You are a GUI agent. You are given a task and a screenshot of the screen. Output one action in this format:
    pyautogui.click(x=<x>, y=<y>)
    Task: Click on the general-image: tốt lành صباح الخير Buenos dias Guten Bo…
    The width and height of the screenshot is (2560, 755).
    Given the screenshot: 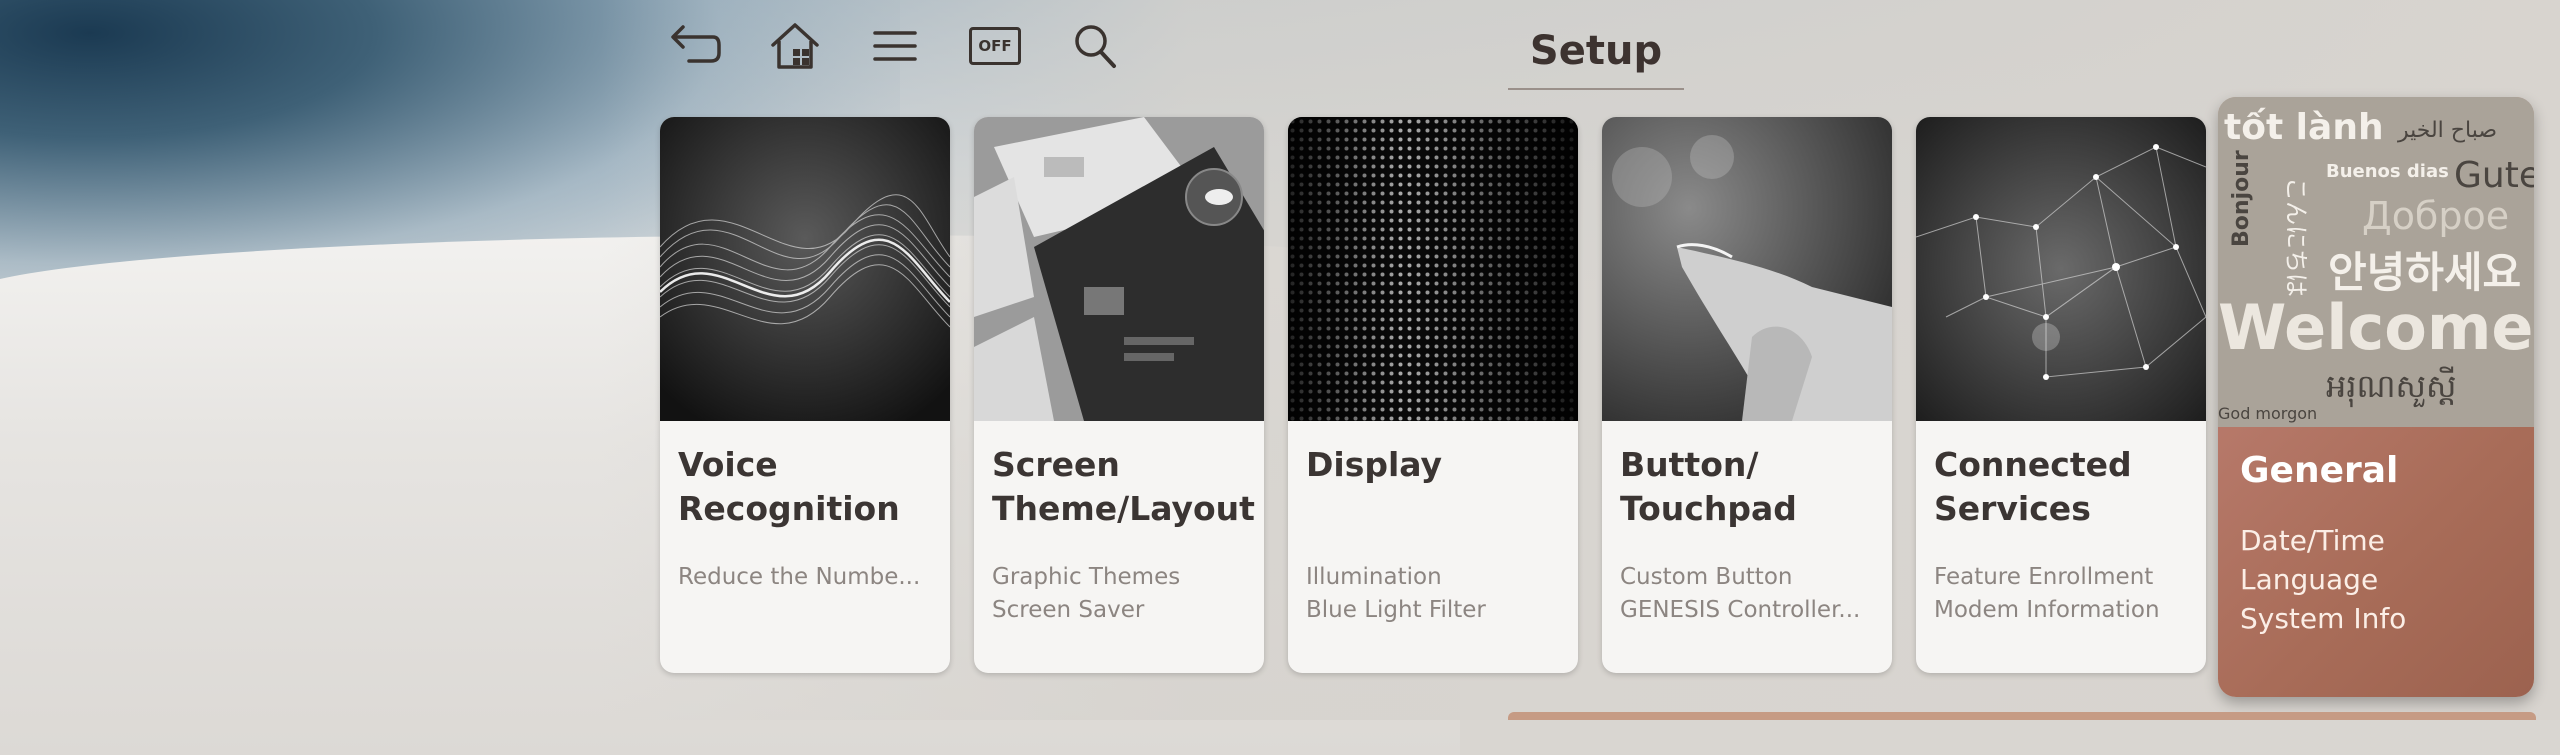 What is the action you would take?
    pyautogui.click(x=2376, y=262)
    